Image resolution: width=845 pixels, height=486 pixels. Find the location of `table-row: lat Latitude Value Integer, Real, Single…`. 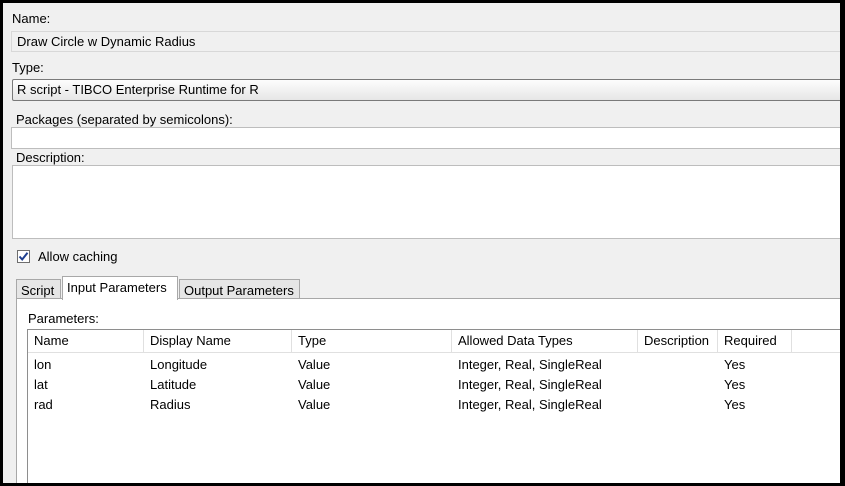

table-row: lat Latitude Value Integer, Real, Single… is located at coordinates (434, 385).